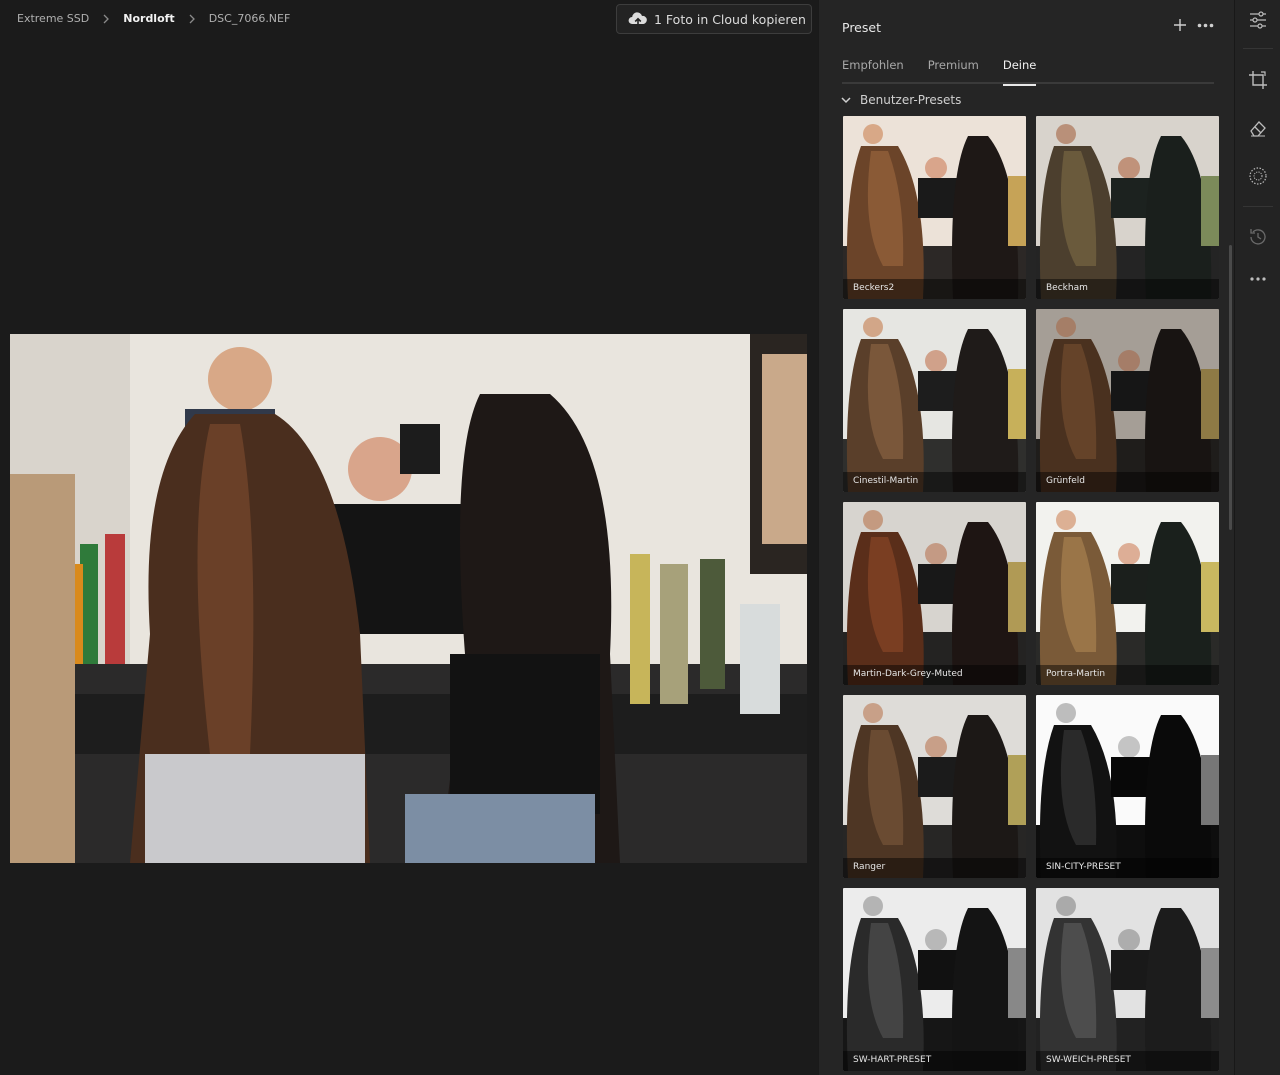 Image resolution: width=1280 pixels, height=1075 pixels. What do you see at coordinates (148, 18) in the screenshot?
I see `breadcrumb-item-folder: Nordloft` at bounding box center [148, 18].